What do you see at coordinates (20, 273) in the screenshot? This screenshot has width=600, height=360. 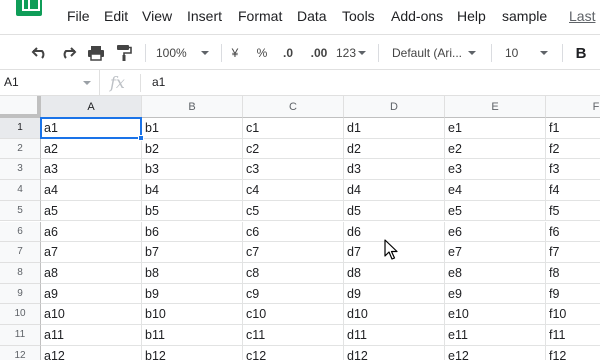 I see `row-header-8: 8` at bounding box center [20, 273].